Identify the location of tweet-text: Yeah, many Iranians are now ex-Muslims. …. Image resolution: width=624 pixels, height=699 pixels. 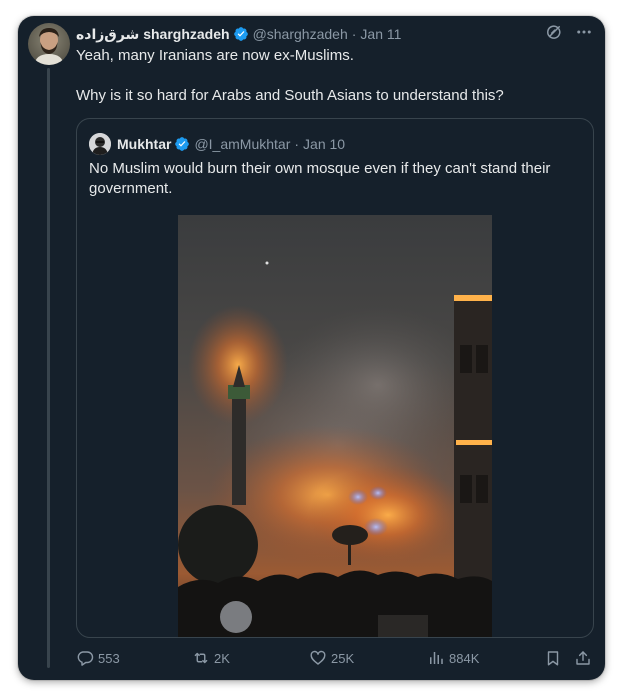
(336, 76).